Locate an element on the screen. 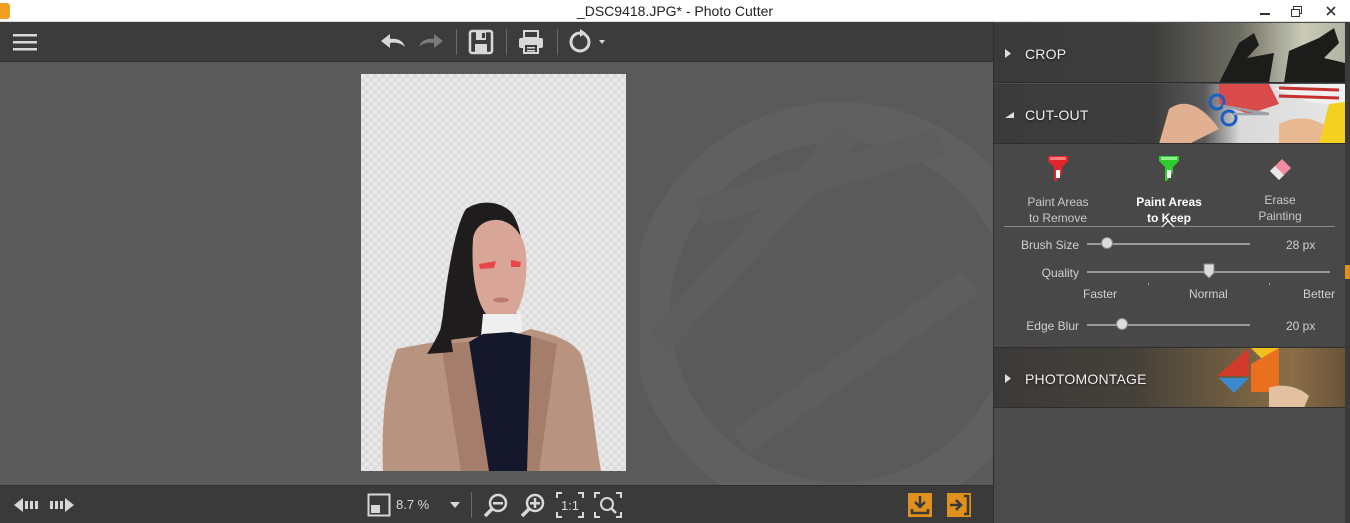 The width and height of the screenshot is (1350, 523). exit-icon is located at coordinates (959, 505).